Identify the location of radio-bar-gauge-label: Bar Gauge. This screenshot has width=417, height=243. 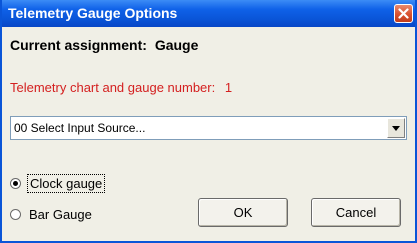
(60, 214).